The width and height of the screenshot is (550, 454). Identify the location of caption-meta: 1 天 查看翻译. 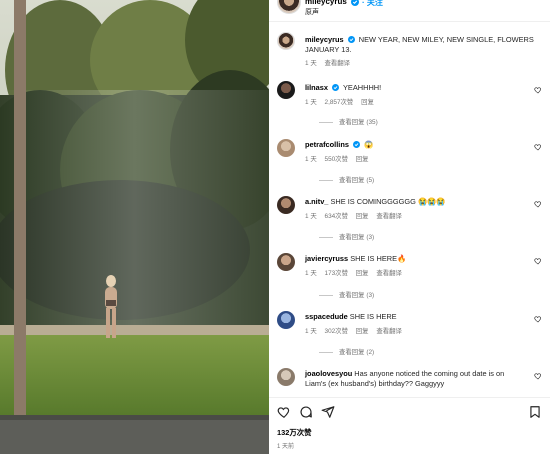
(330, 62).